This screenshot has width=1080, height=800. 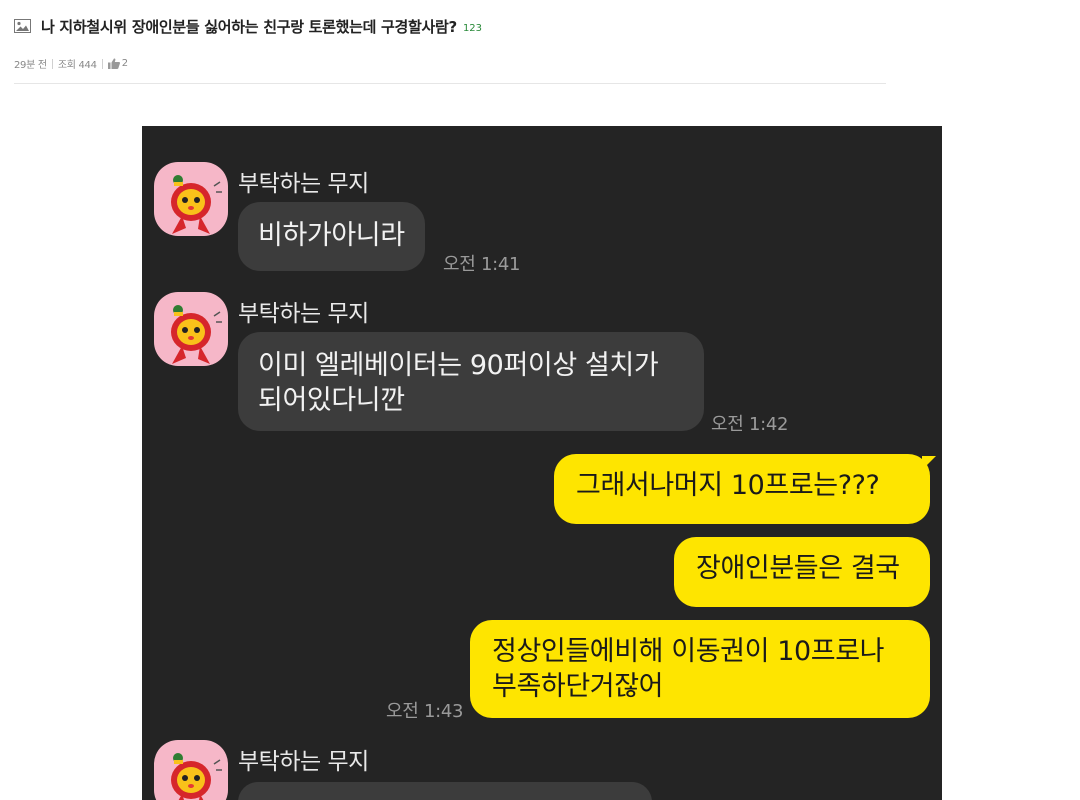 What do you see at coordinates (472, 28) in the screenshot?
I see `comment-count: 123` at bounding box center [472, 28].